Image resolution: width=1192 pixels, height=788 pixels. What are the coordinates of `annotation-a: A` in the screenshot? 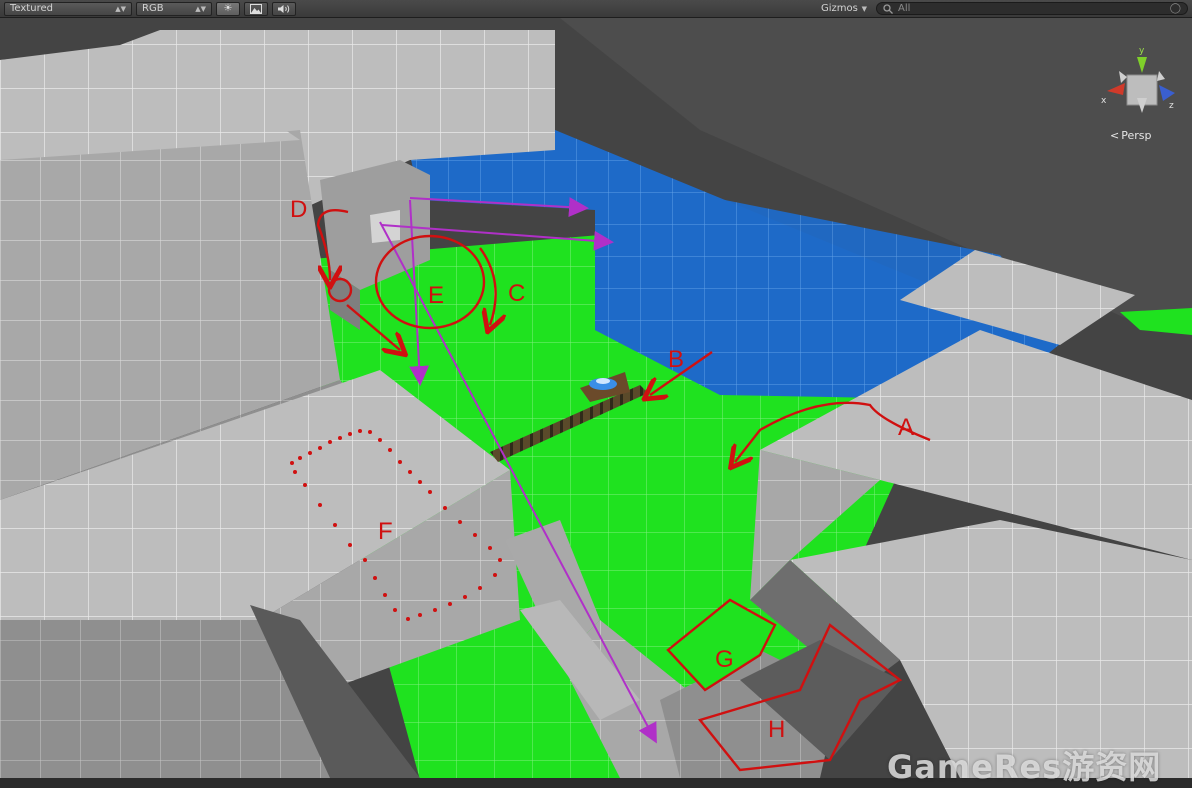 It's located at (906, 427).